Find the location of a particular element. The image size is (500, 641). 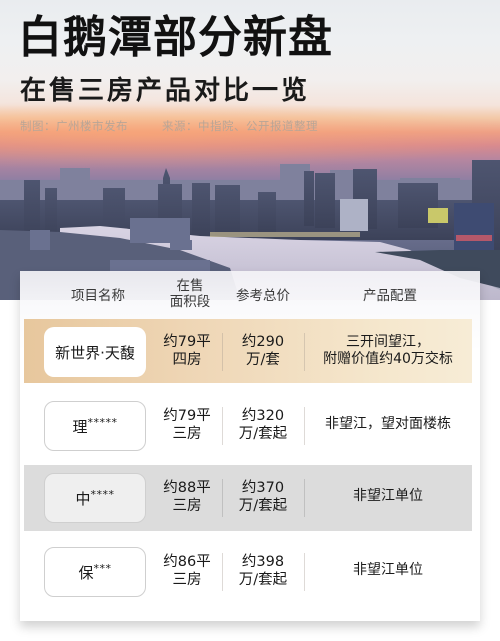

config-cell: 非望江，望对面楼栋 is located at coordinates (388, 425).